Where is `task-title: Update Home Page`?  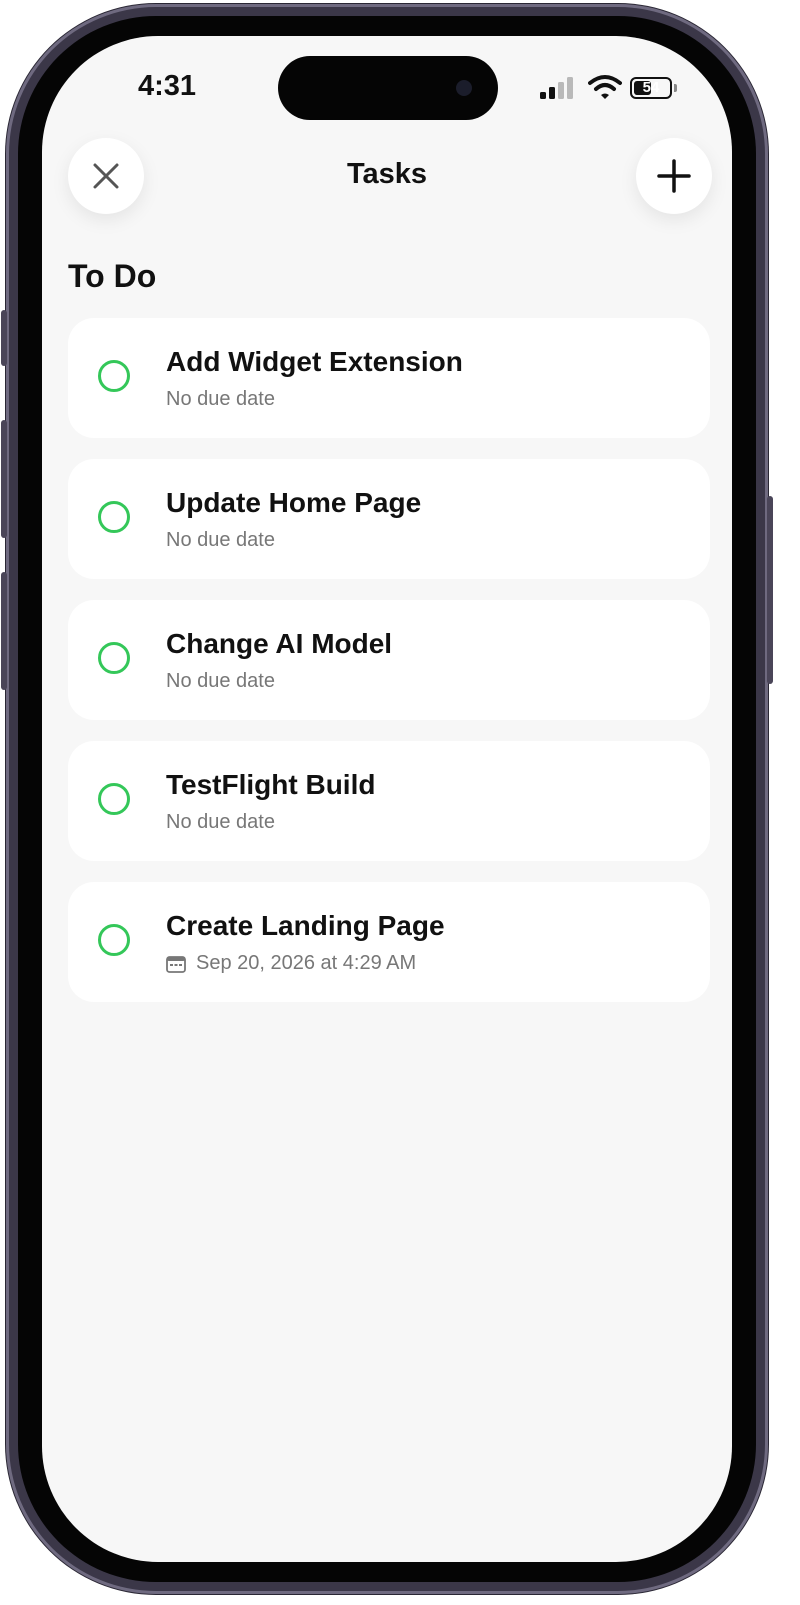
task-title: Update Home Page is located at coordinates (294, 502).